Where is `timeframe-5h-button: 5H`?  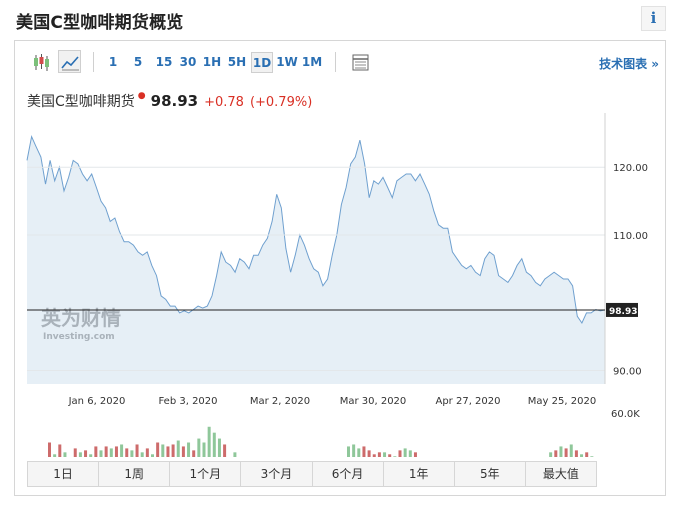 timeframe-5h-button: 5H is located at coordinates (237, 62).